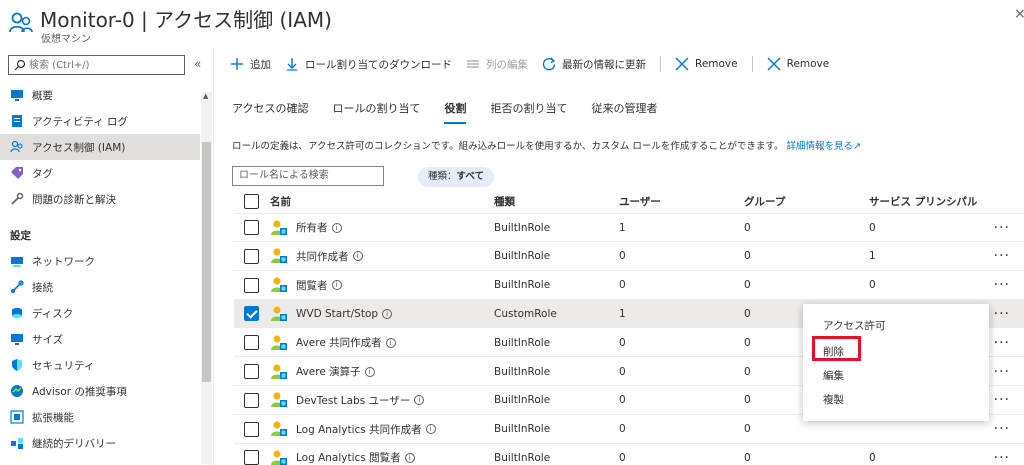 Image resolution: width=1024 pixels, height=465 pixels. I want to click on sidebar-scrollbar: ▲, so click(206, 278).